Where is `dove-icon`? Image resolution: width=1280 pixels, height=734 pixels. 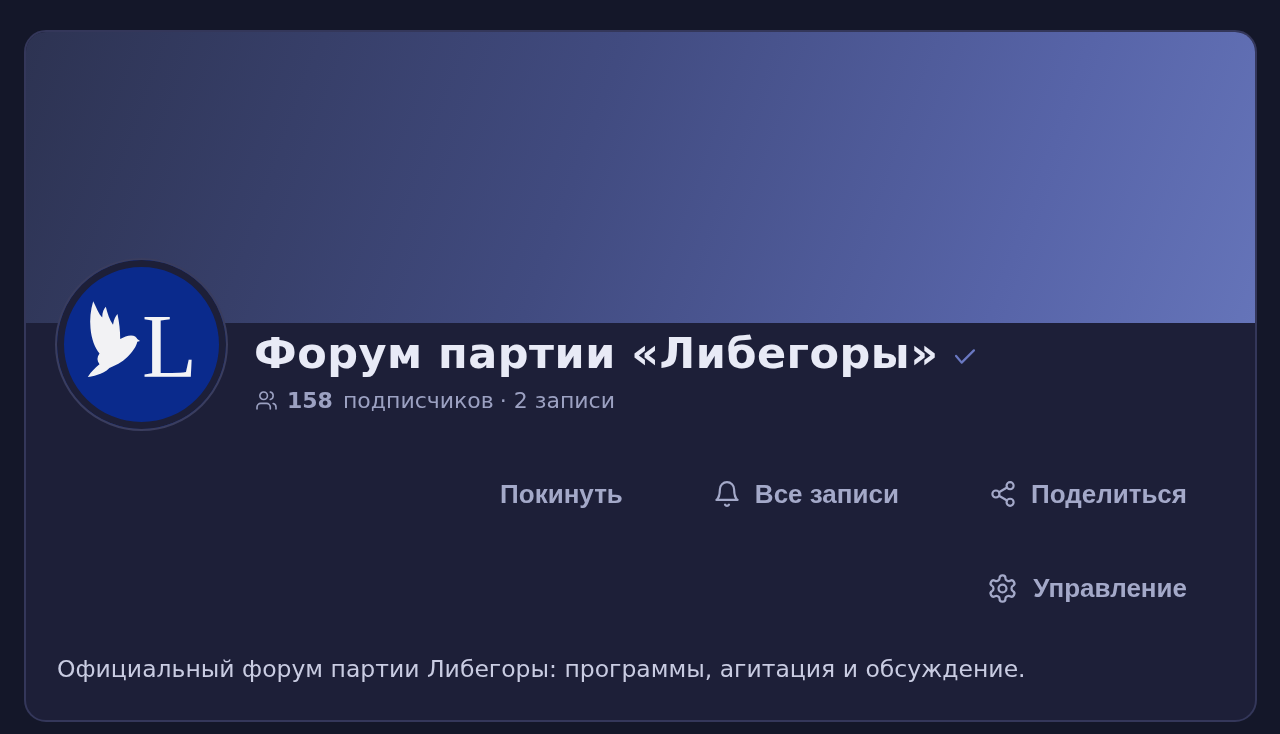
dove-icon is located at coordinates (113, 339).